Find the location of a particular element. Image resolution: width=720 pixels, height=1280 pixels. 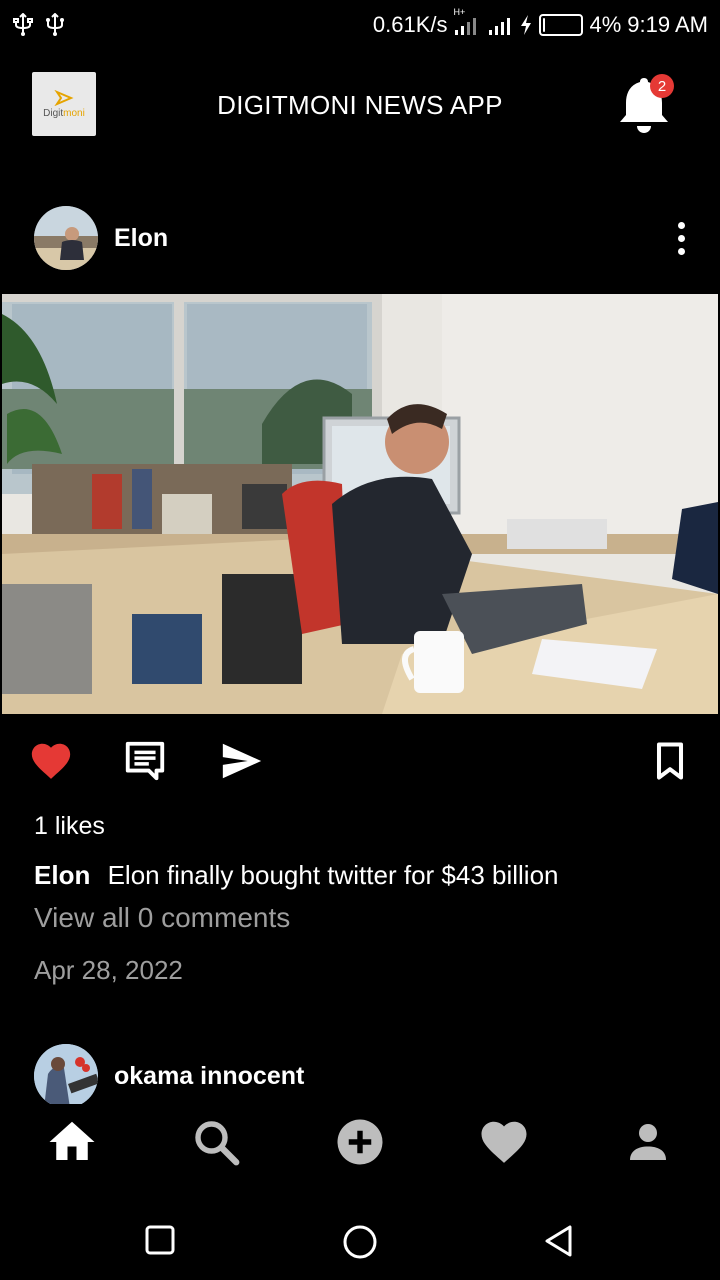

bottom-nav is located at coordinates (360, 1154).